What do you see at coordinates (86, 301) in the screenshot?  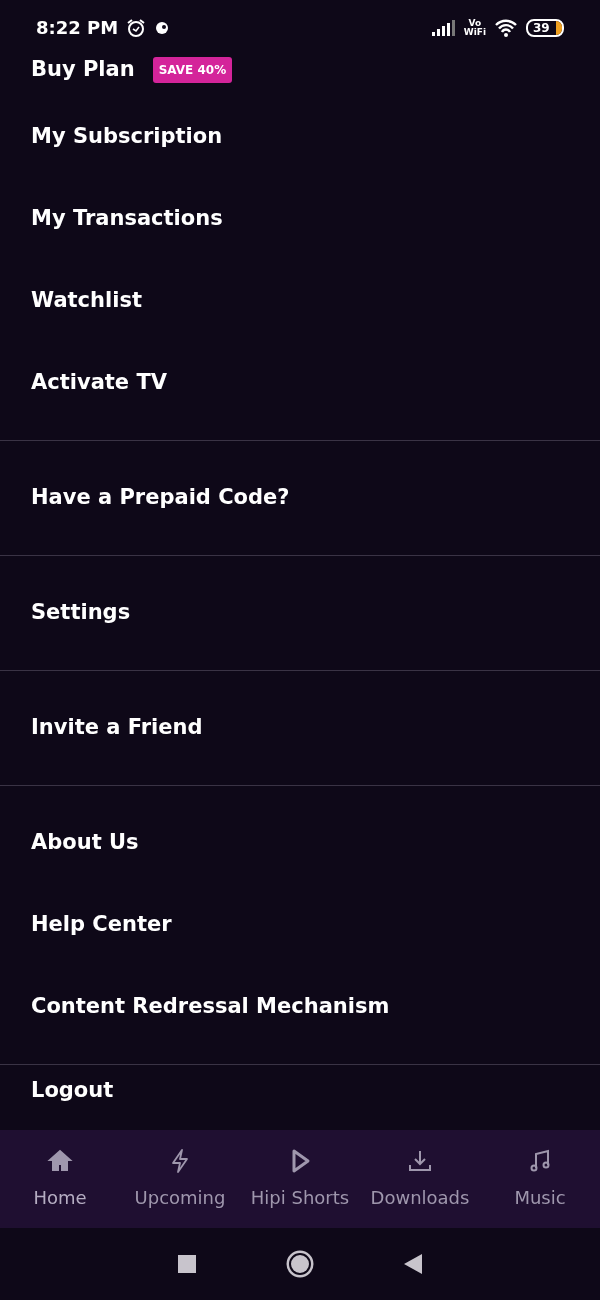 I see `menu-item: Watchlist` at bounding box center [86, 301].